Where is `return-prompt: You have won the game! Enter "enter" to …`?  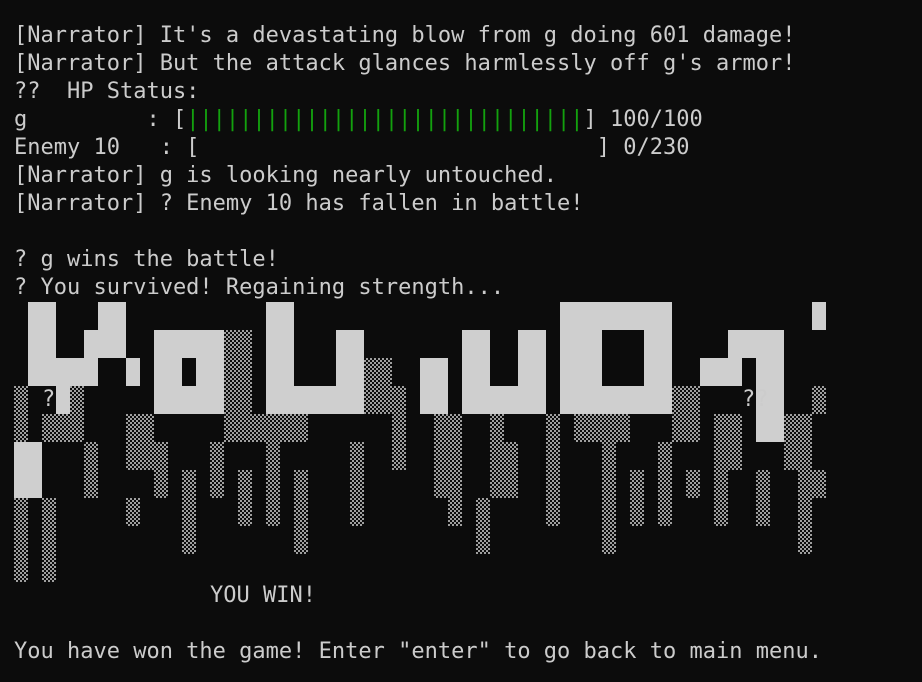
return-prompt: You have won the game! Enter "enter" to … is located at coordinates (418, 651).